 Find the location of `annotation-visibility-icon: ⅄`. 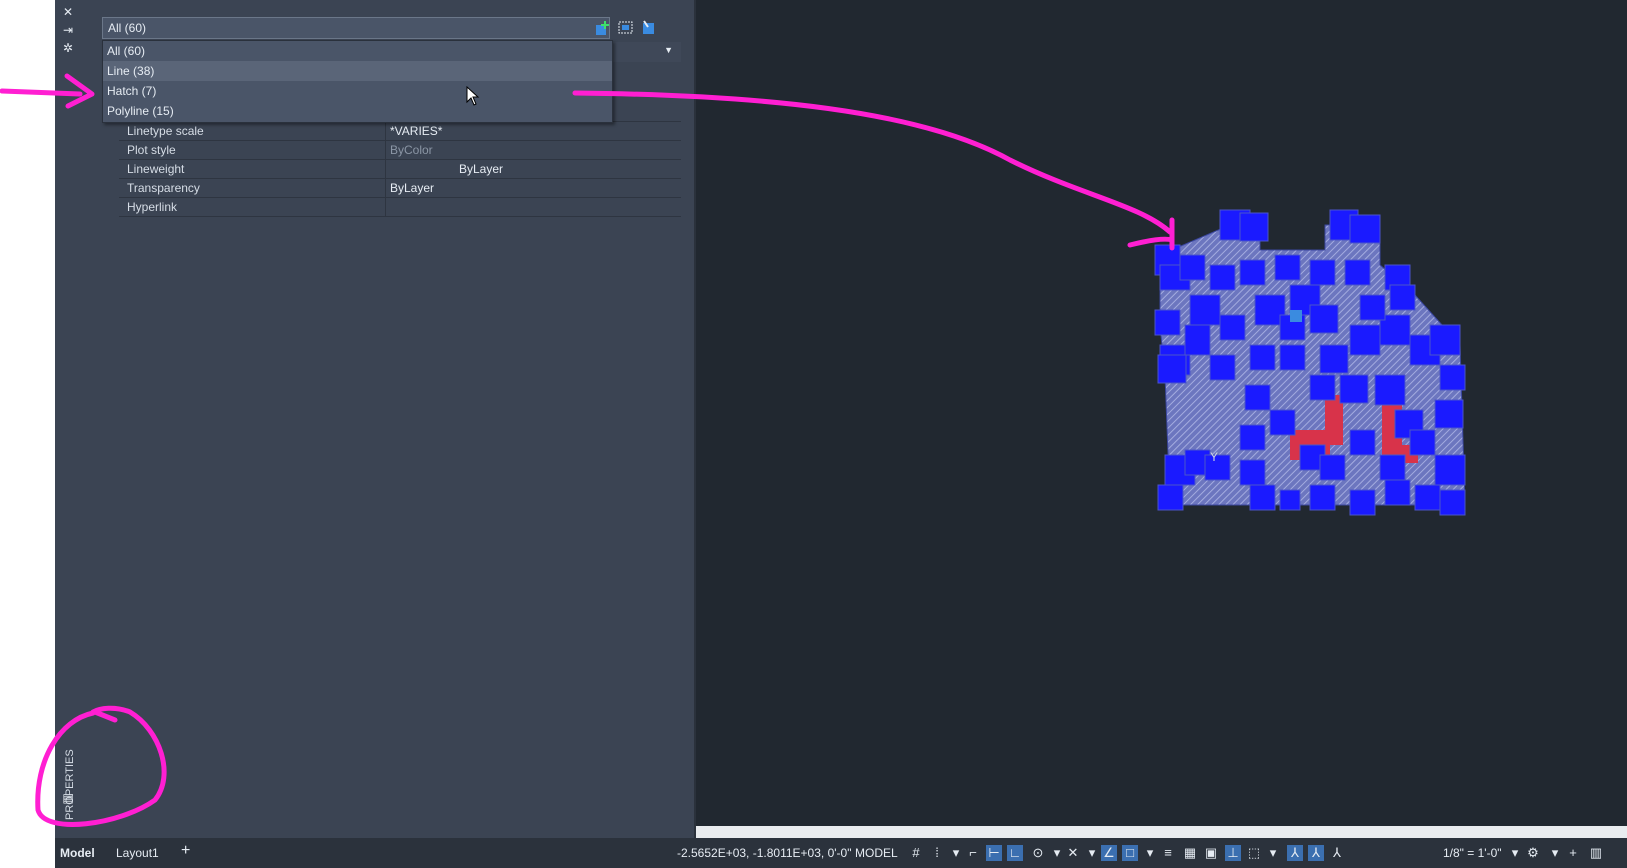

annotation-visibility-icon: ⅄ is located at coordinates (1295, 853).